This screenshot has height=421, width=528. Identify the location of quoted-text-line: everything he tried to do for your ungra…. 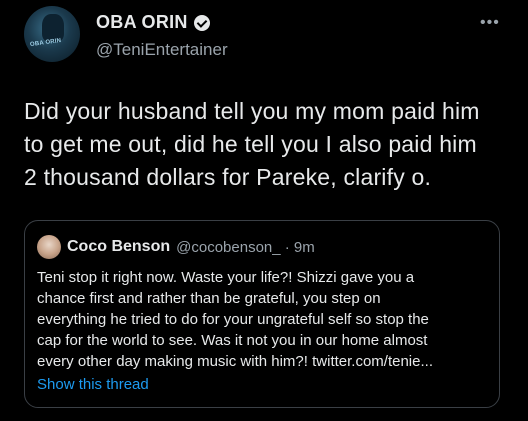
(233, 319).